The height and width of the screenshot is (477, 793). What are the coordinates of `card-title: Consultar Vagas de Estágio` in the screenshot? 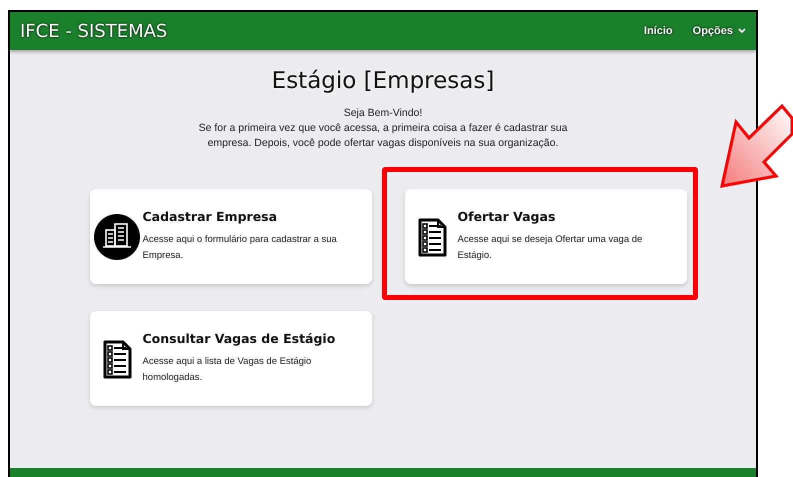 It's located at (239, 338).